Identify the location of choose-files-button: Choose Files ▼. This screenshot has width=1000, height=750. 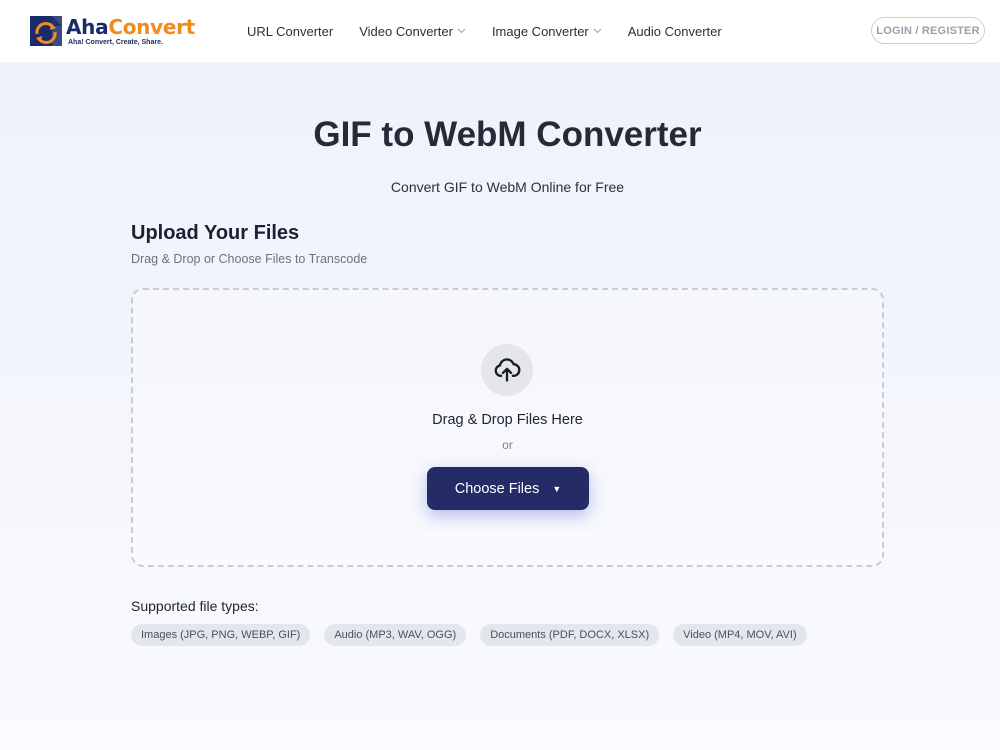
(508, 488).